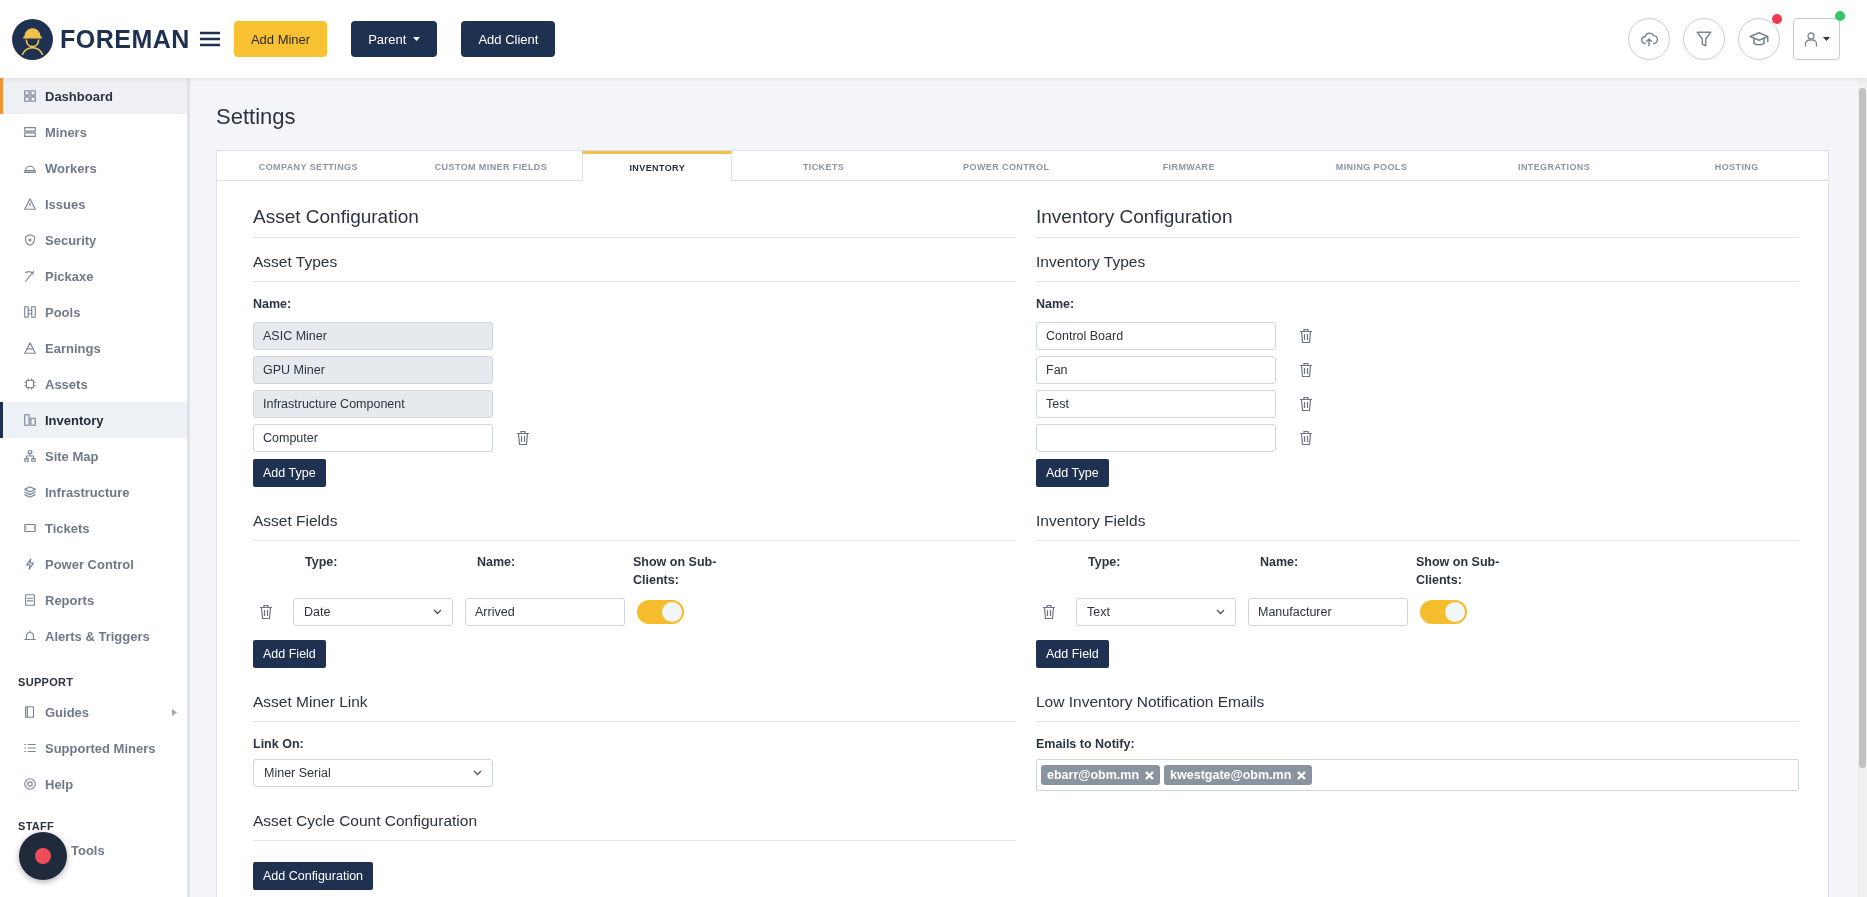 This screenshot has width=1867, height=897. What do you see at coordinates (93, 204) in the screenshot?
I see `sidebar-item: Issues` at bounding box center [93, 204].